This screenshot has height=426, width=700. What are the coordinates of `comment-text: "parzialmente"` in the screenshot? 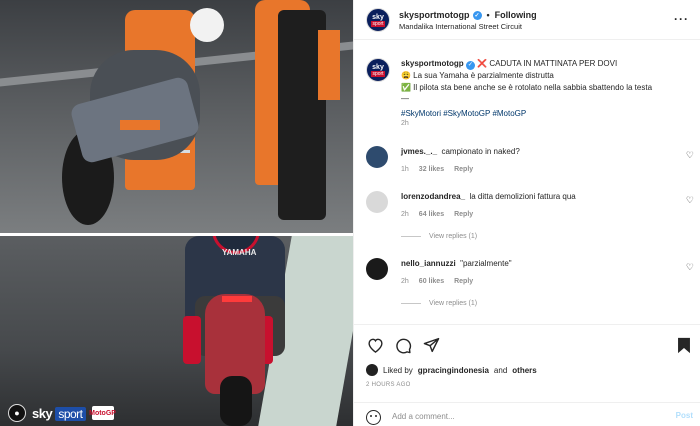 It's located at (486, 263).